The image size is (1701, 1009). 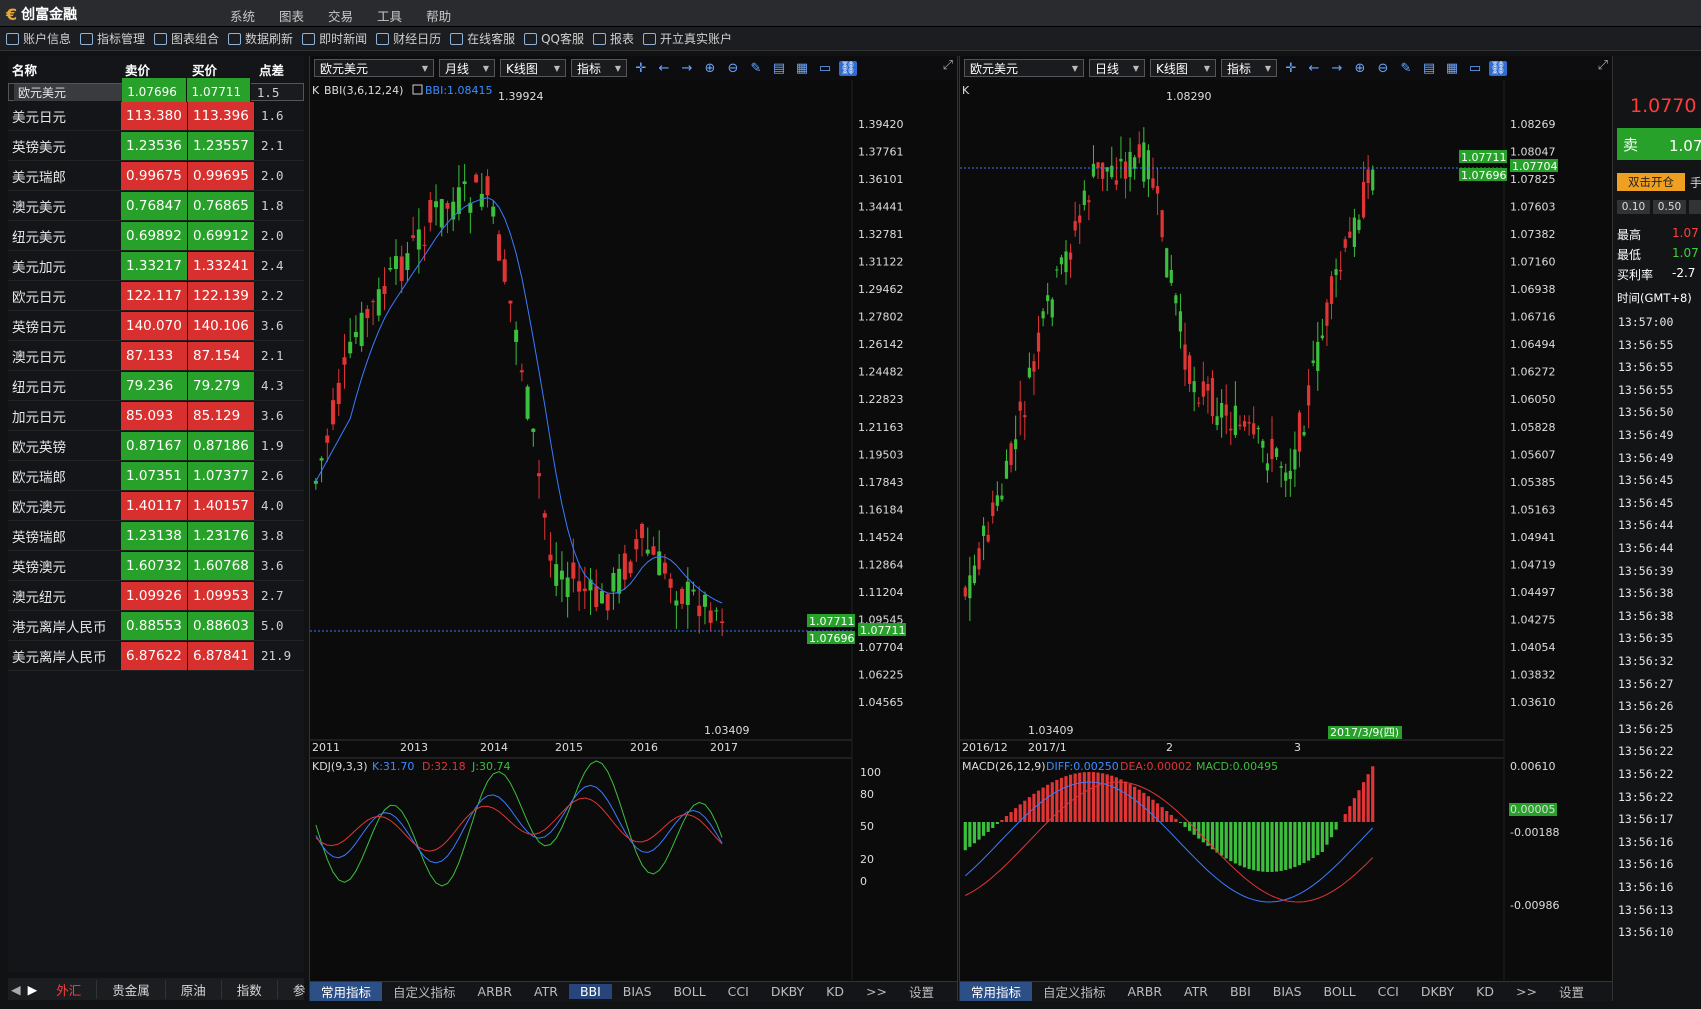 I want to click on sell-price: 1.40117, so click(x=154, y=505).